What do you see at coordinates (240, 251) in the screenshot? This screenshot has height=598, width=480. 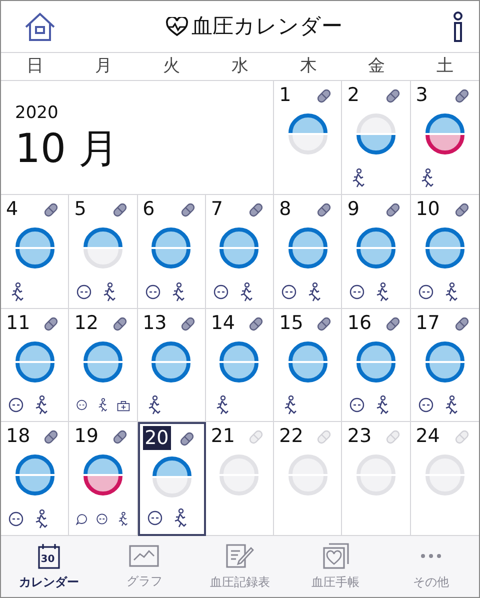 I see `day-cell: 7` at bounding box center [240, 251].